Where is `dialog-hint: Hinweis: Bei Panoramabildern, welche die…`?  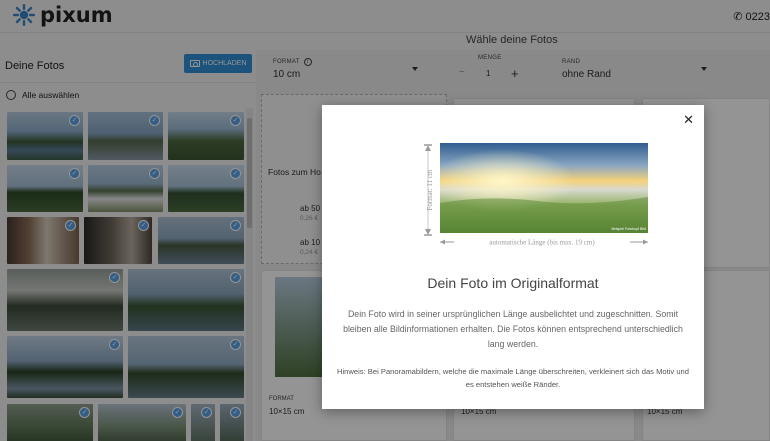 dialog-hint: Hinweis: Bei Panoramabildern, welche die… is located at coordinates (513, 378).